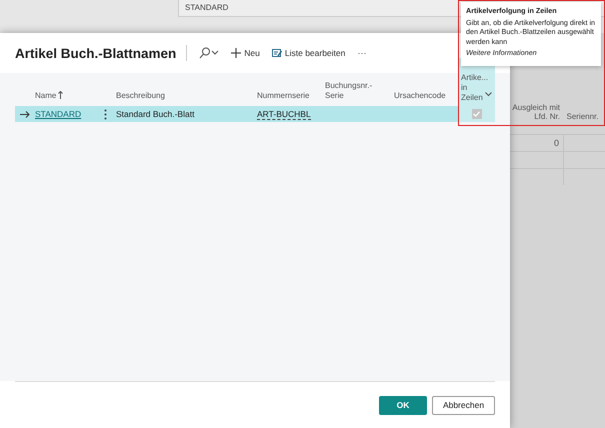 Image resolution: width=605 pixels, height=428 pixels. What do you see at coordinates (65, 98) in the screenshot?
I see `column-header: Name` at bounding box center [65, 98].